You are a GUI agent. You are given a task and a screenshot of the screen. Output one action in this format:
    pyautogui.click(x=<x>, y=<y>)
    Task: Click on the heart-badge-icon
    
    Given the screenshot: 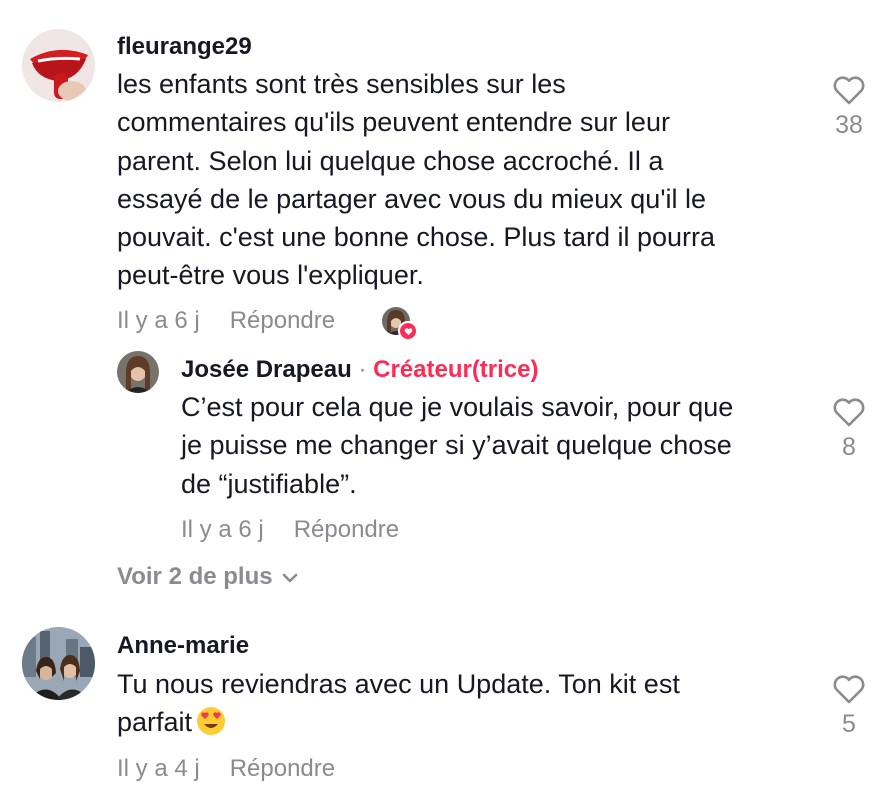 What is the action you would take?
    pyautogui.click(x=408, y=331)
    